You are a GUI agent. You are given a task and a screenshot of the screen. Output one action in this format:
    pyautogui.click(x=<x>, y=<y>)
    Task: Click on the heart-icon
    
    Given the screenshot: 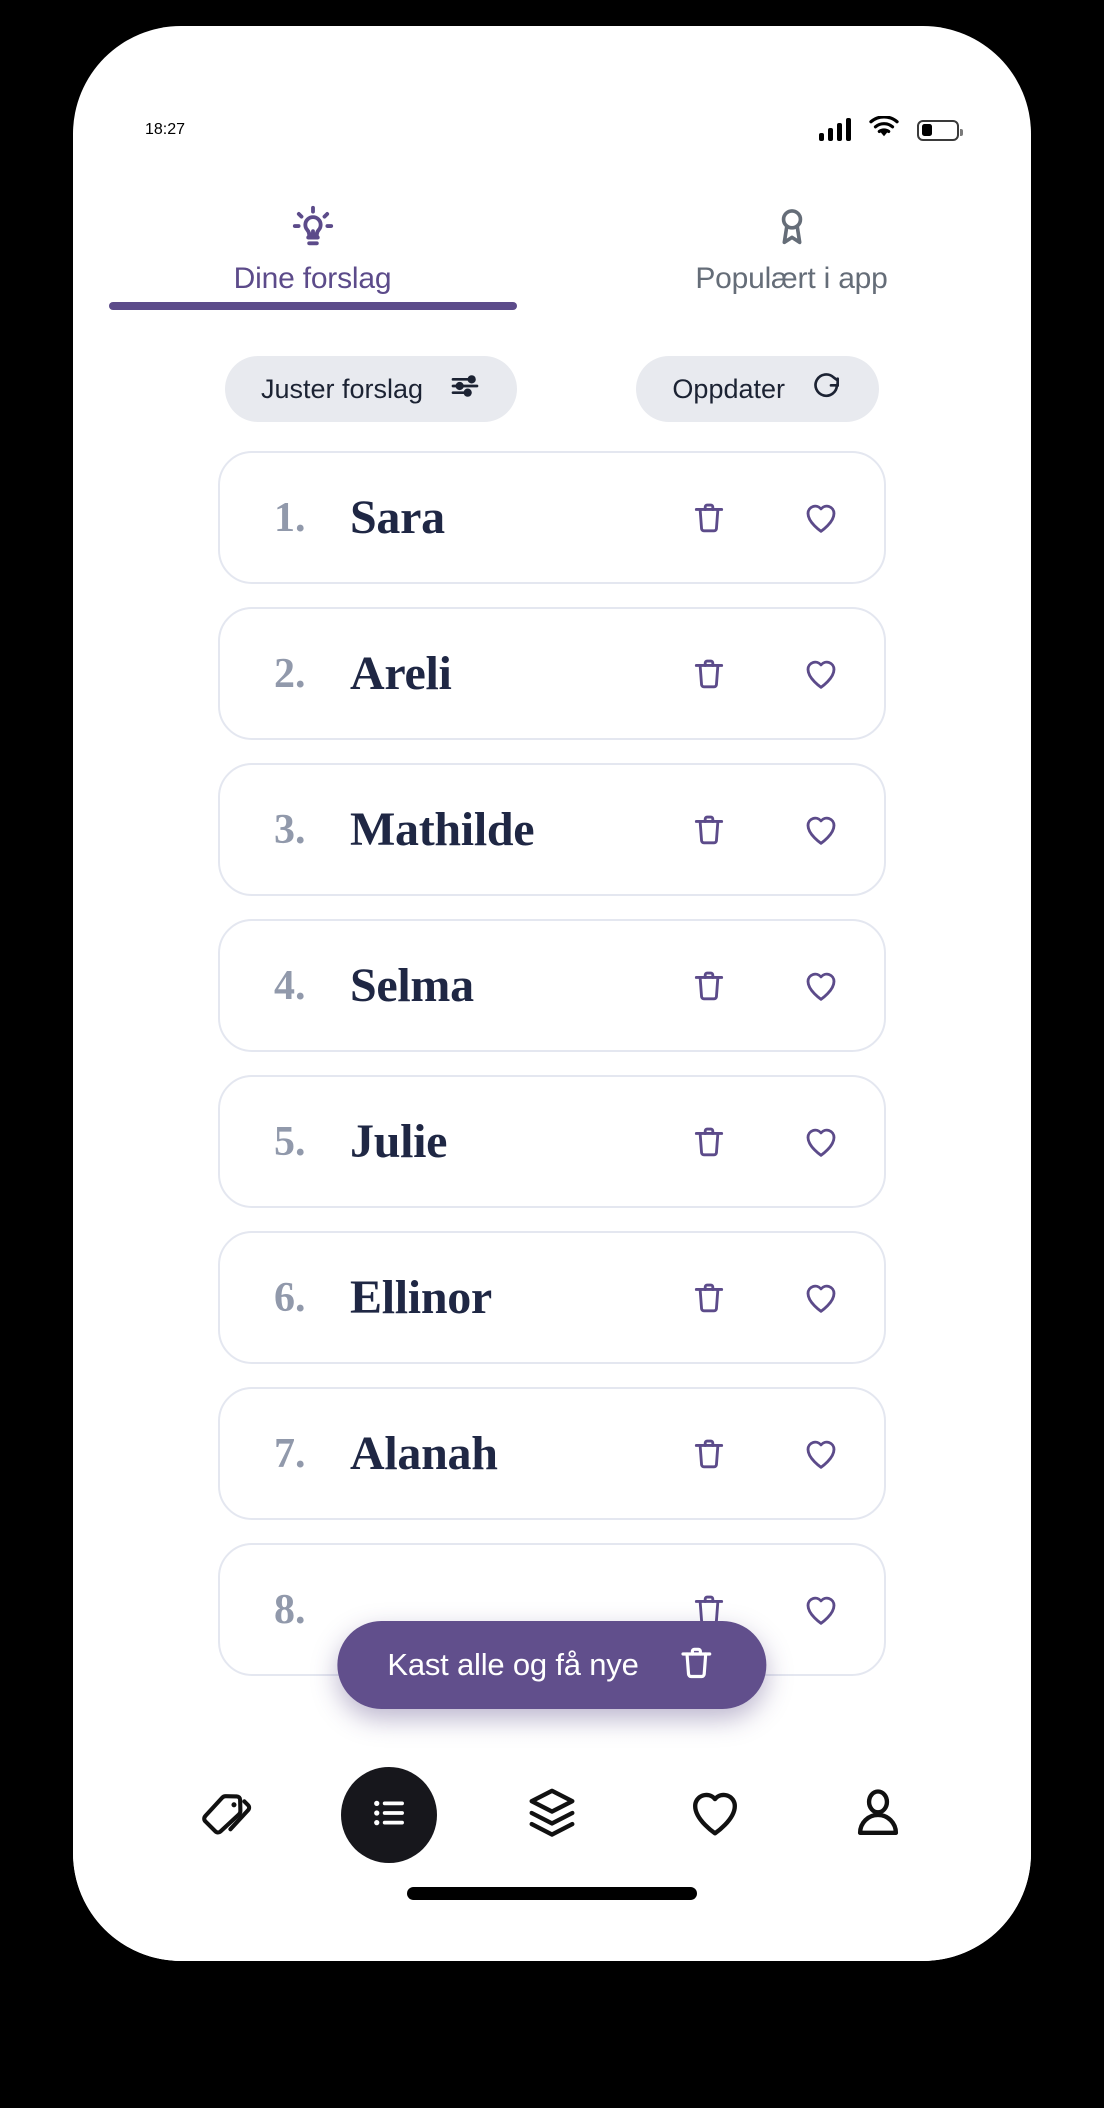 What is the action you would take?
    pyautogui.click(x=715, y=1815)
    